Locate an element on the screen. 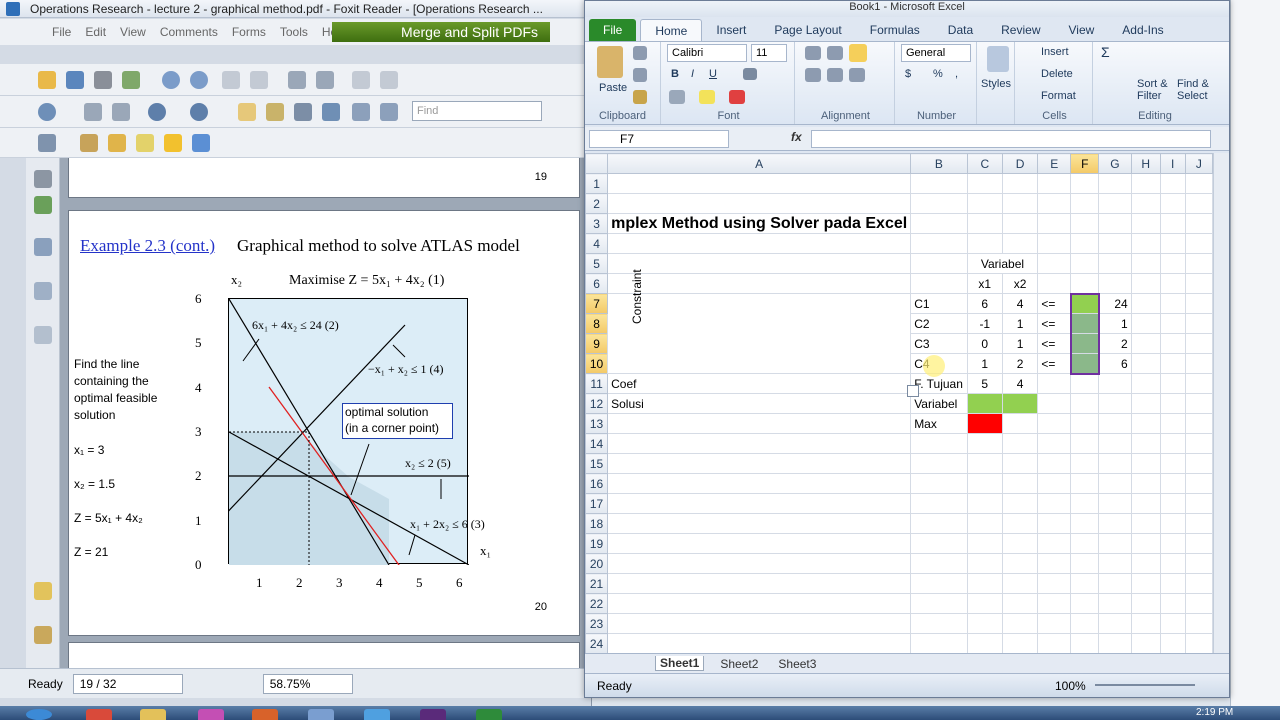 The height and width of the screenshot is (720, 1280). redo-icon is located at coordinates (389, 80).